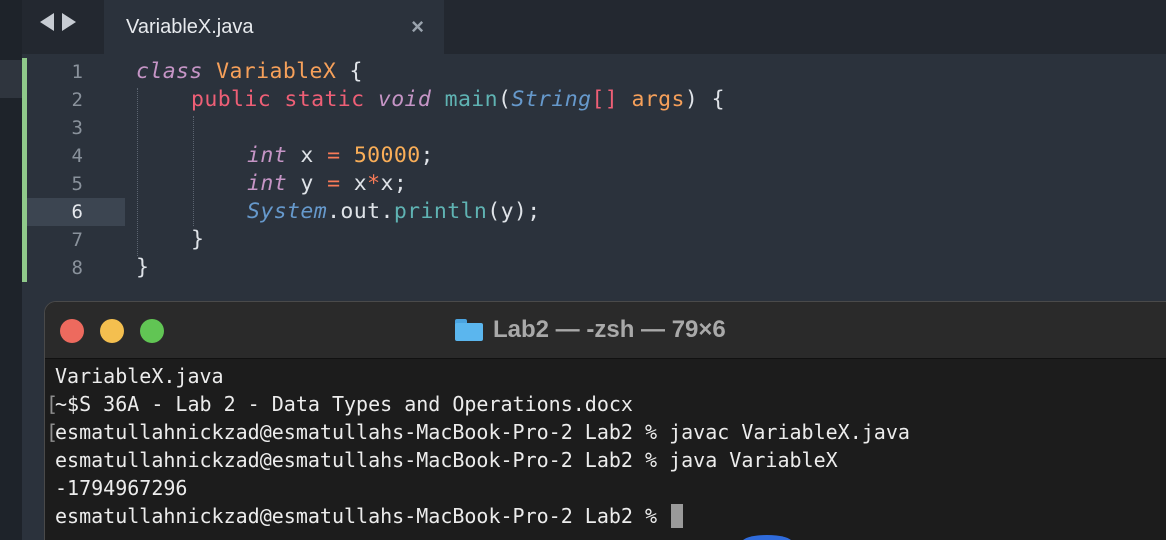  I want to click on code-line-7: }, so click(198, 239).